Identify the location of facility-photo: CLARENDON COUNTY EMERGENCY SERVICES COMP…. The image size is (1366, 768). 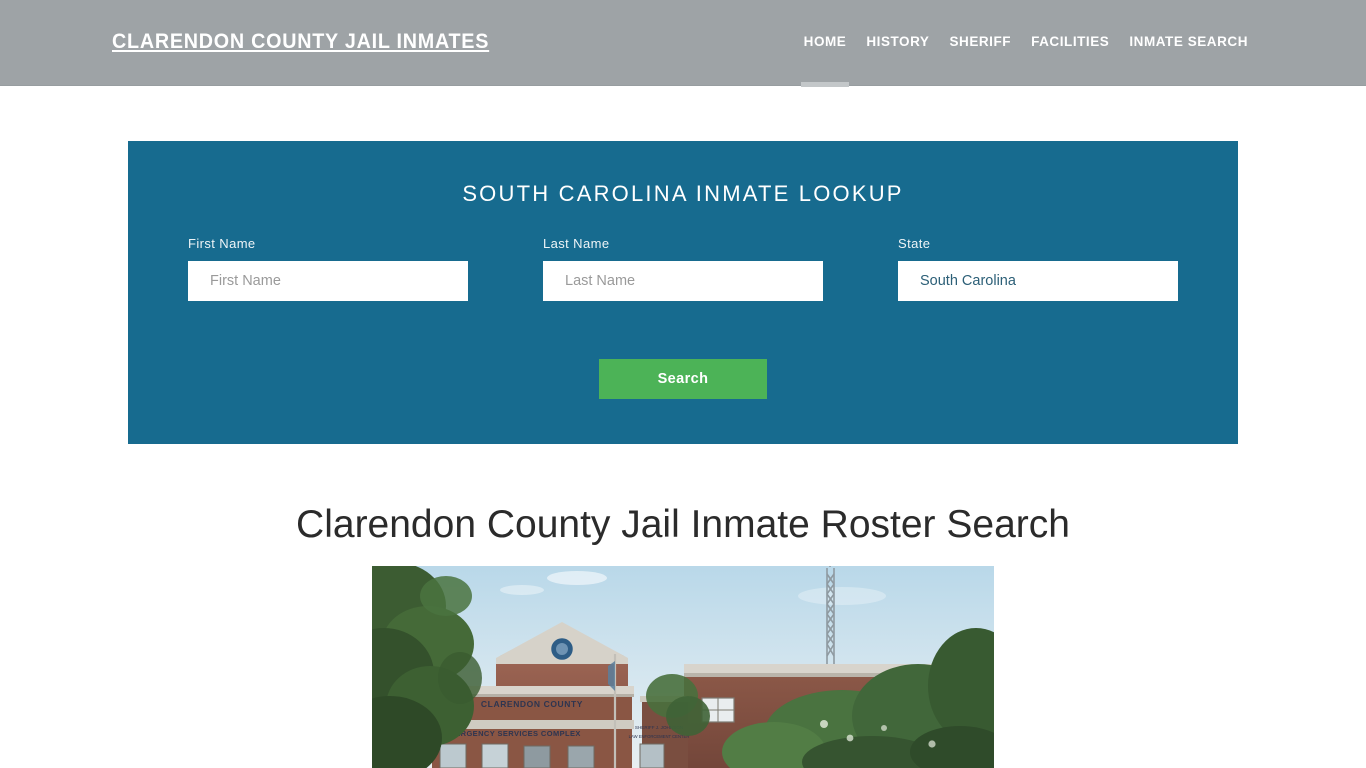
(683, 667).